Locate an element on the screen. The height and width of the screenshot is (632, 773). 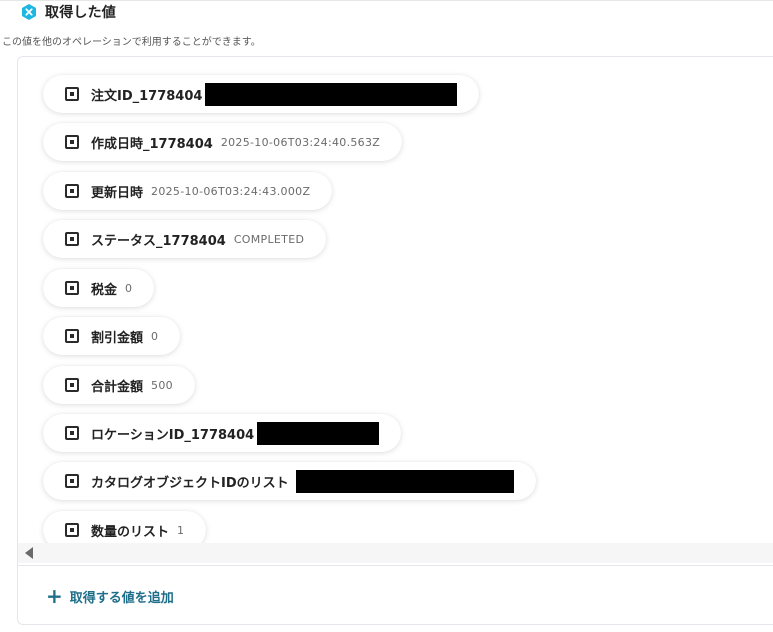
value-chip-quantity-list: 数量のリスト 1 is located at coordinates (125, 527).